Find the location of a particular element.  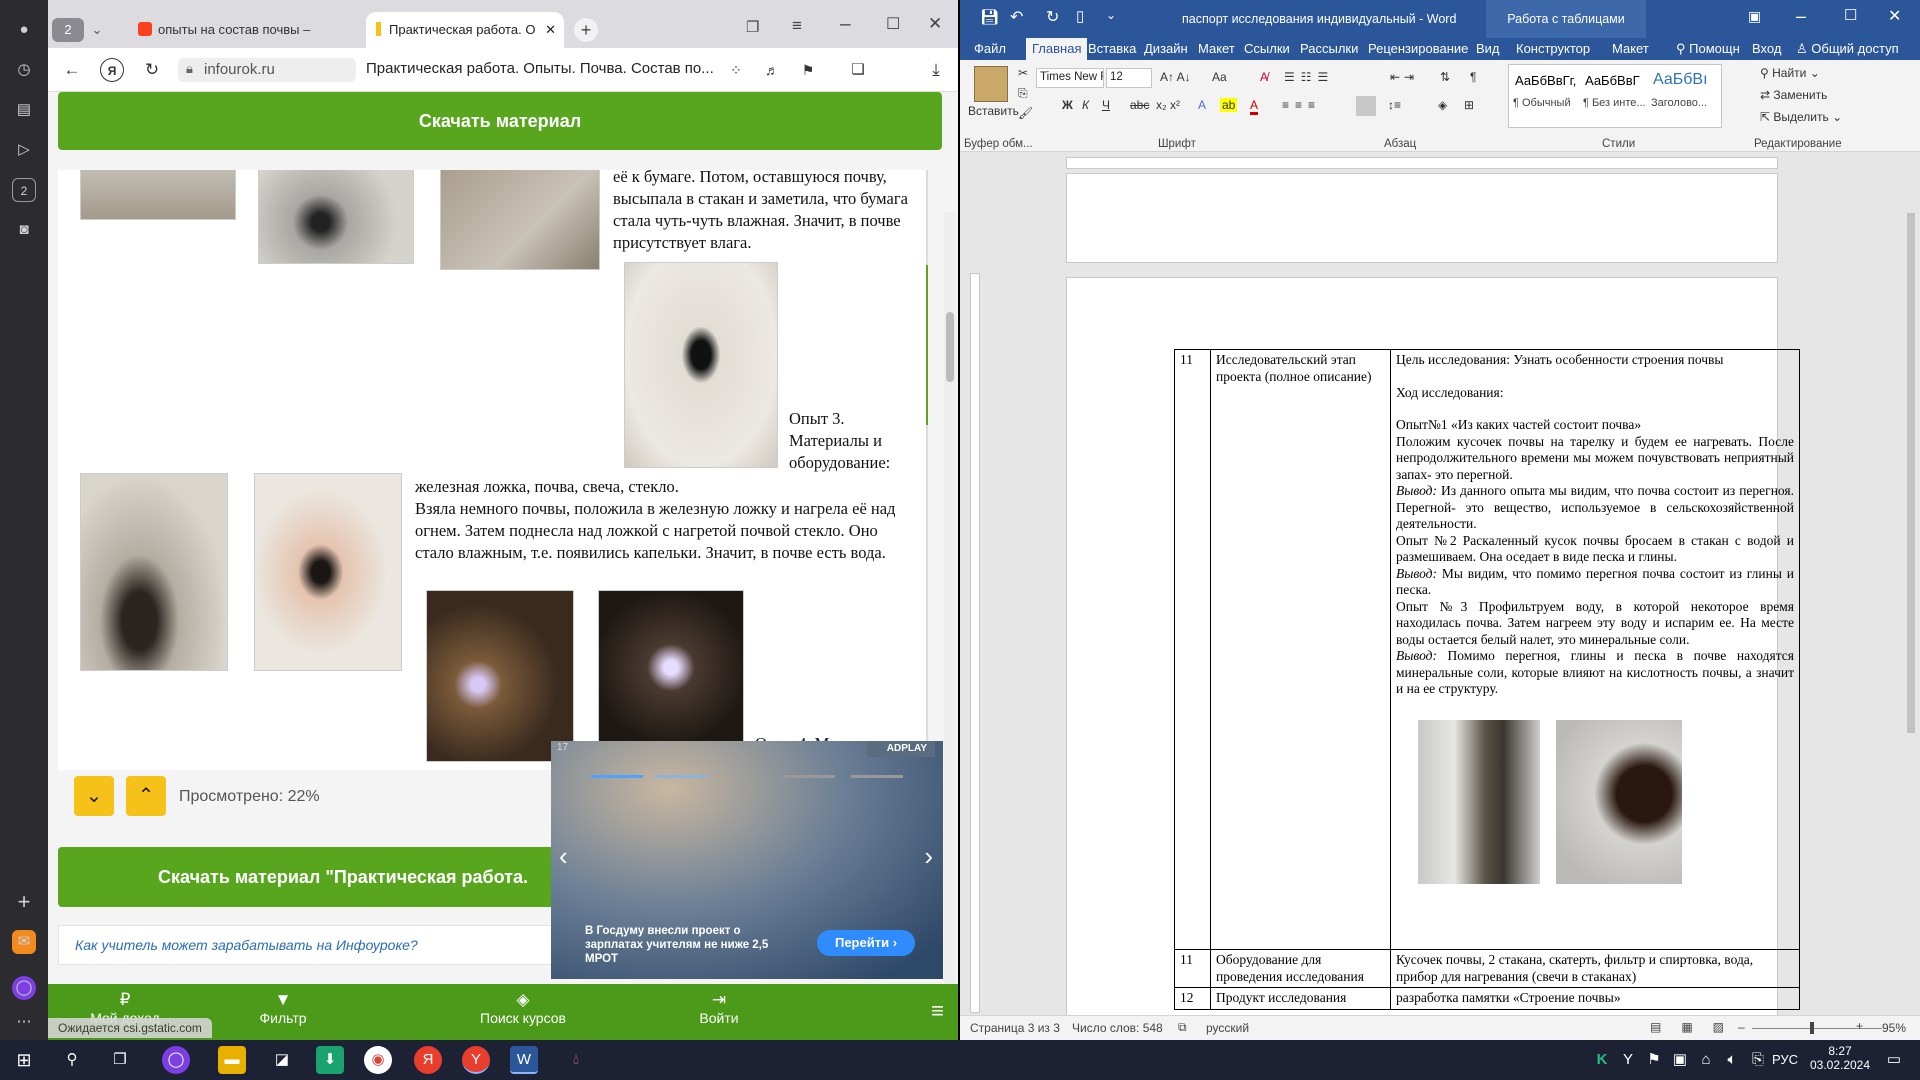

tab-counter: 2 is located at coordinates (68, 30).